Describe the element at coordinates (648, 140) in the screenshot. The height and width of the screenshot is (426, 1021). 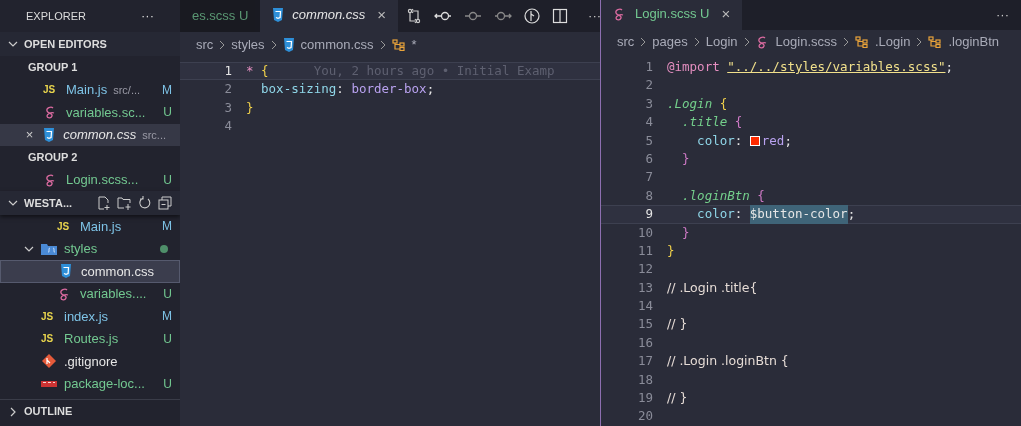
I see `line-number: 5` at that location.